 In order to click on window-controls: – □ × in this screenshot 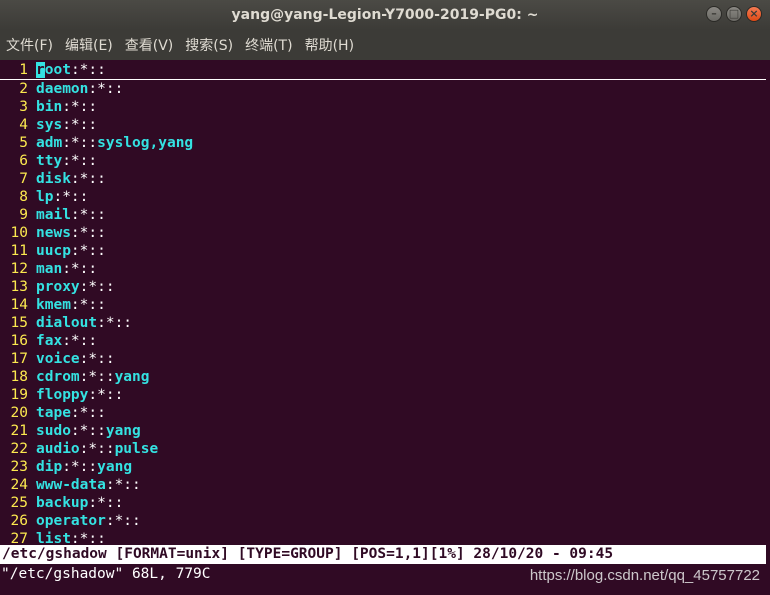, I will do `click(734, 14)`.